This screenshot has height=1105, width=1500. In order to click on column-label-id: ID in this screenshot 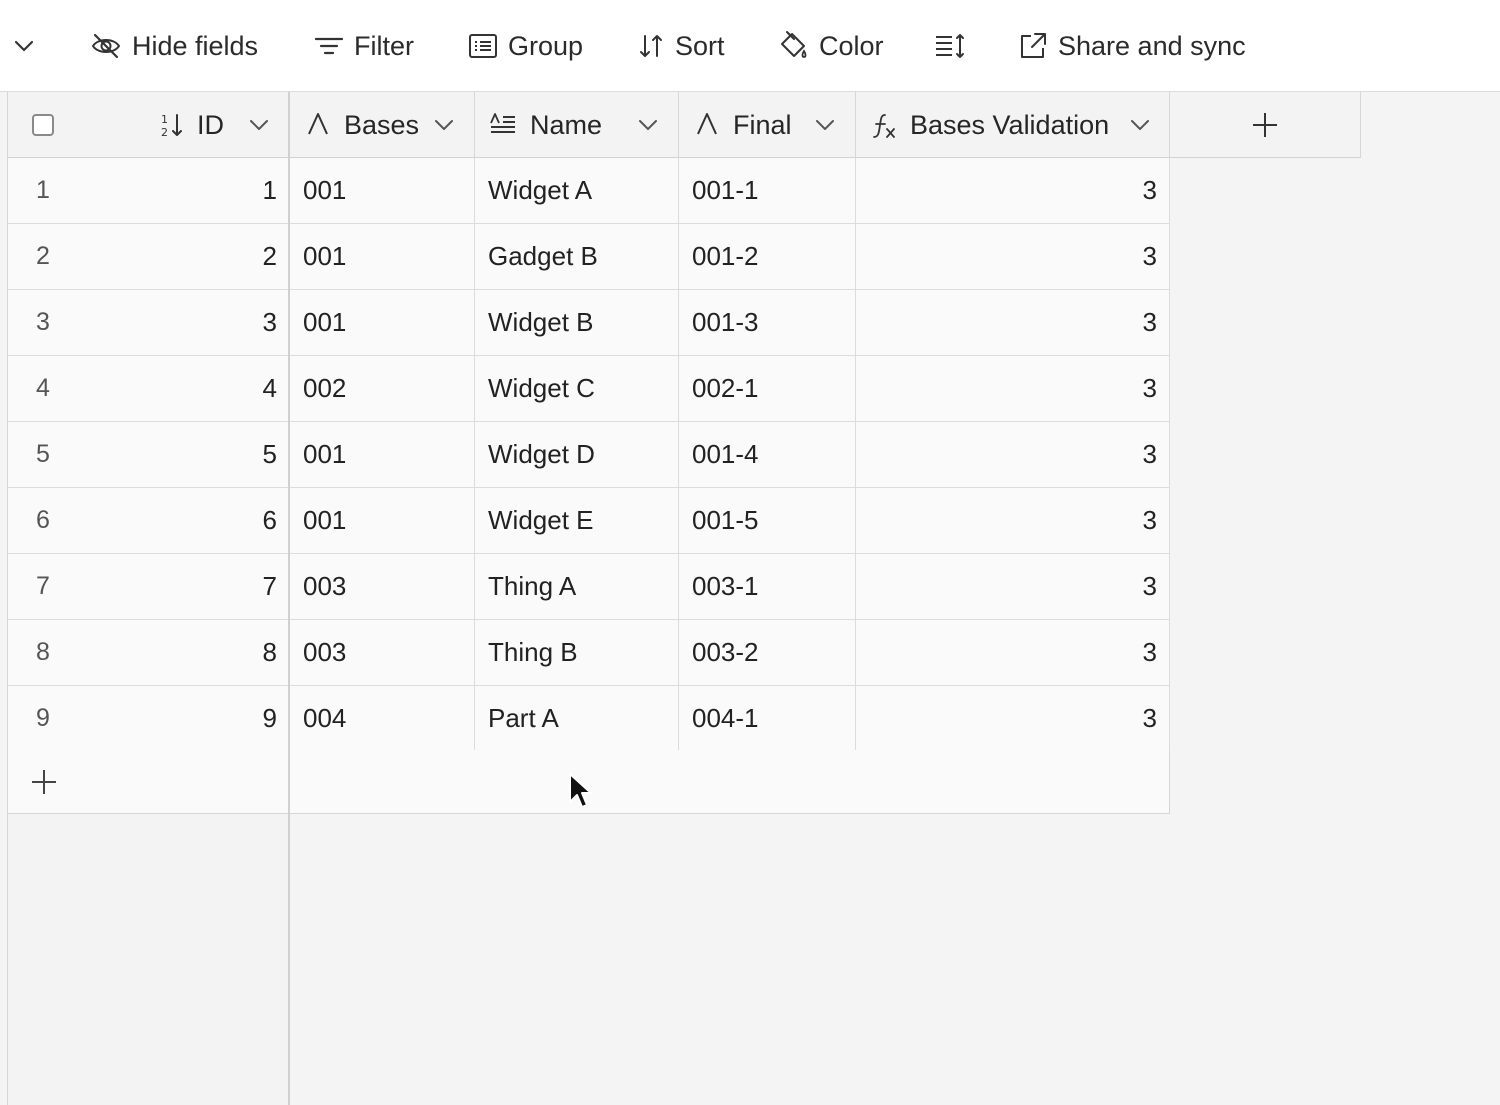, I will do `click(210, 125)`.